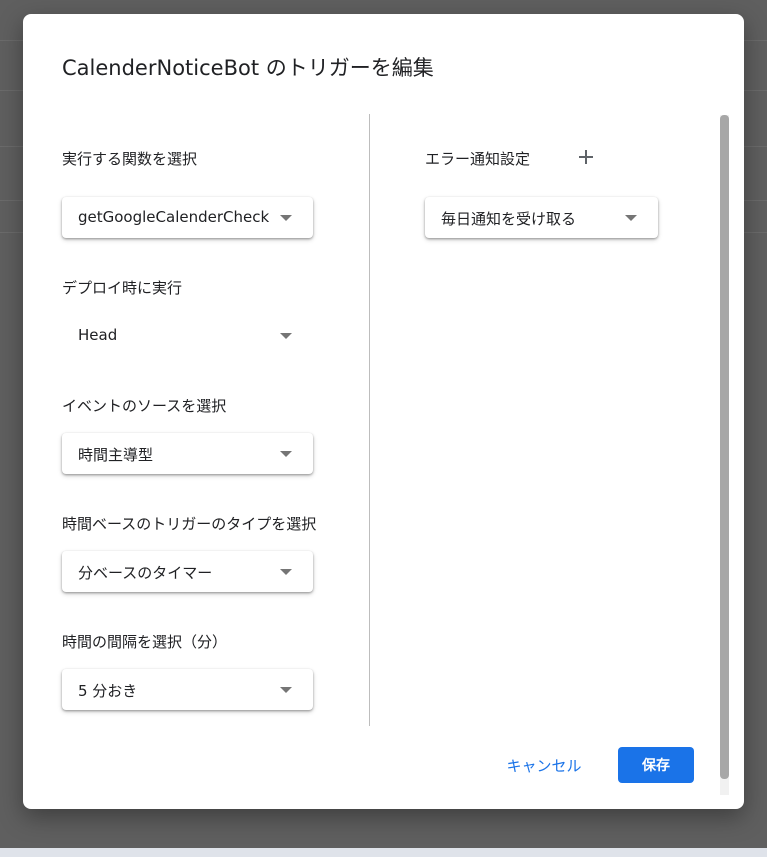 The height and width of the screenshot is (857, 767). Describe the element at coordinates (509, 219) in the screenshot. I see `error-notification-select-value: 毎日通知を受け取る` at that location.